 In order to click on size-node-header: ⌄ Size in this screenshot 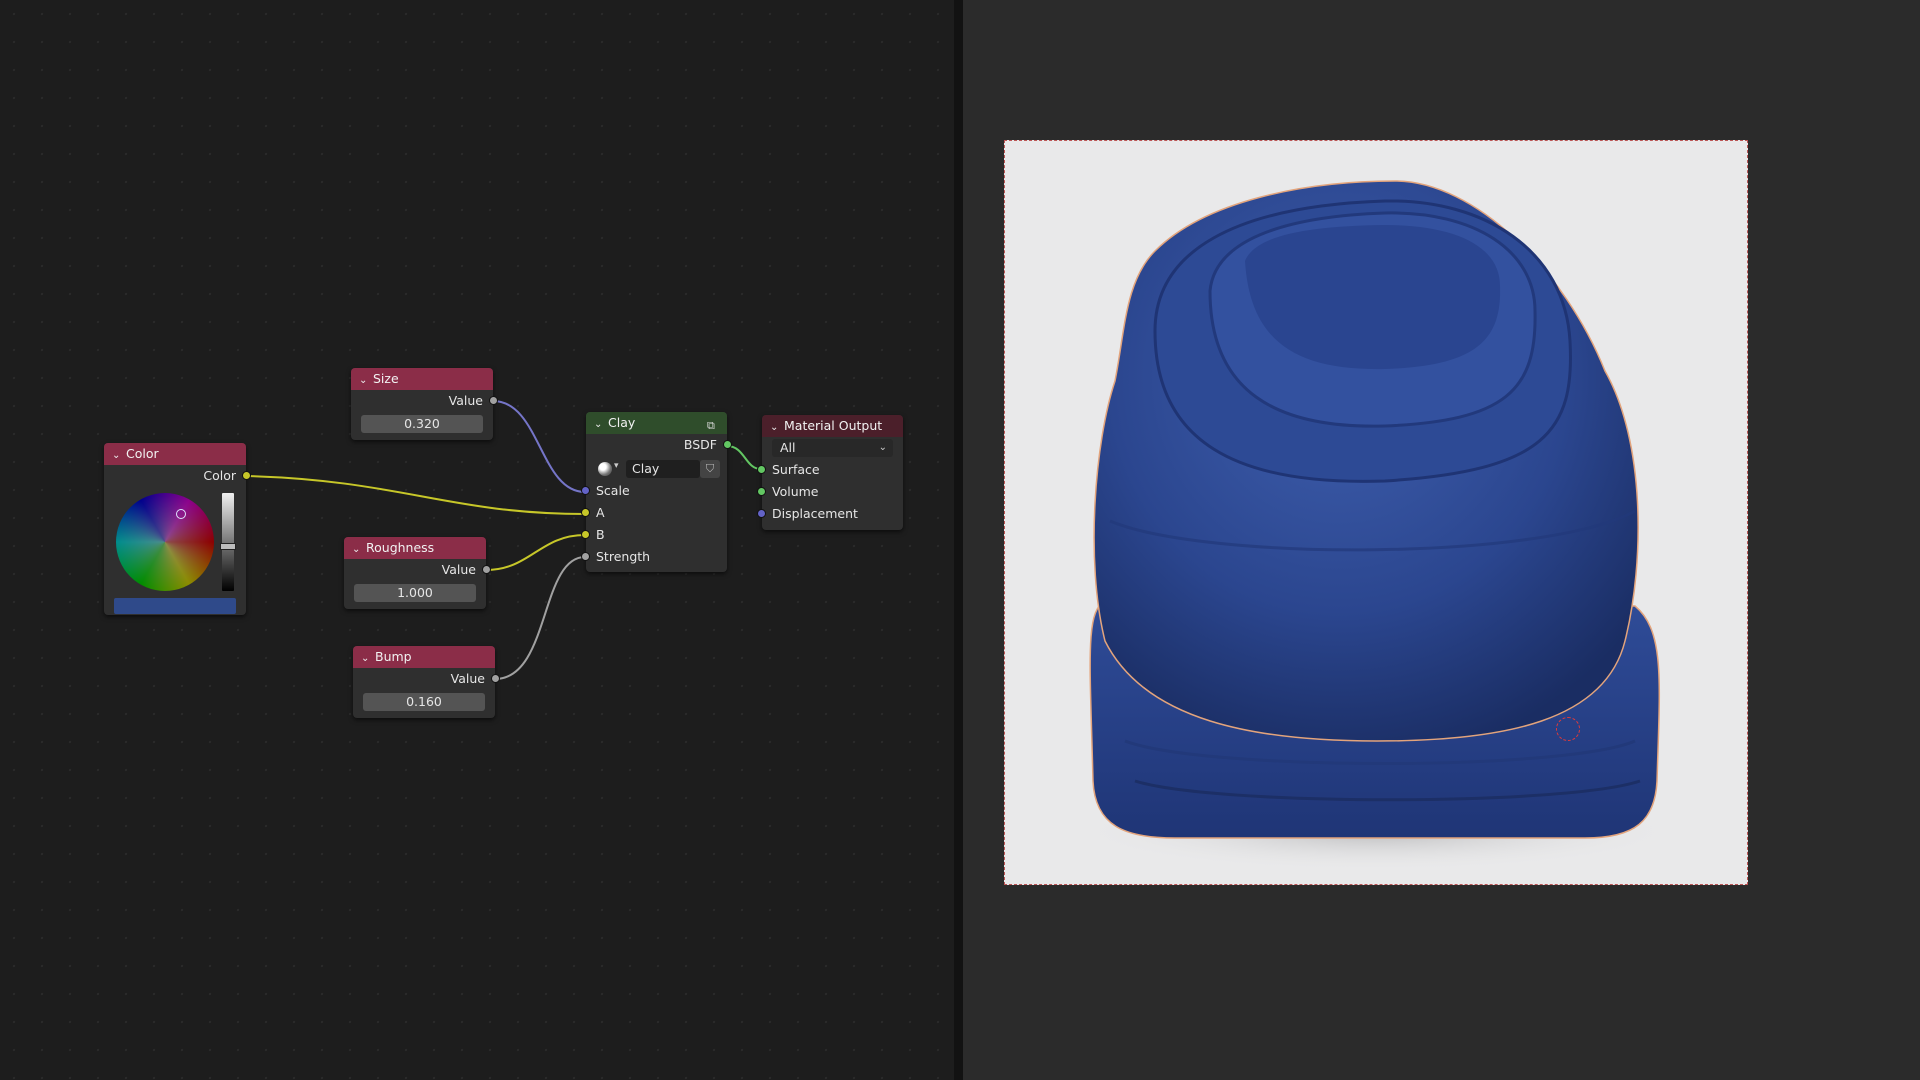, I will do `click(422, 379)`.